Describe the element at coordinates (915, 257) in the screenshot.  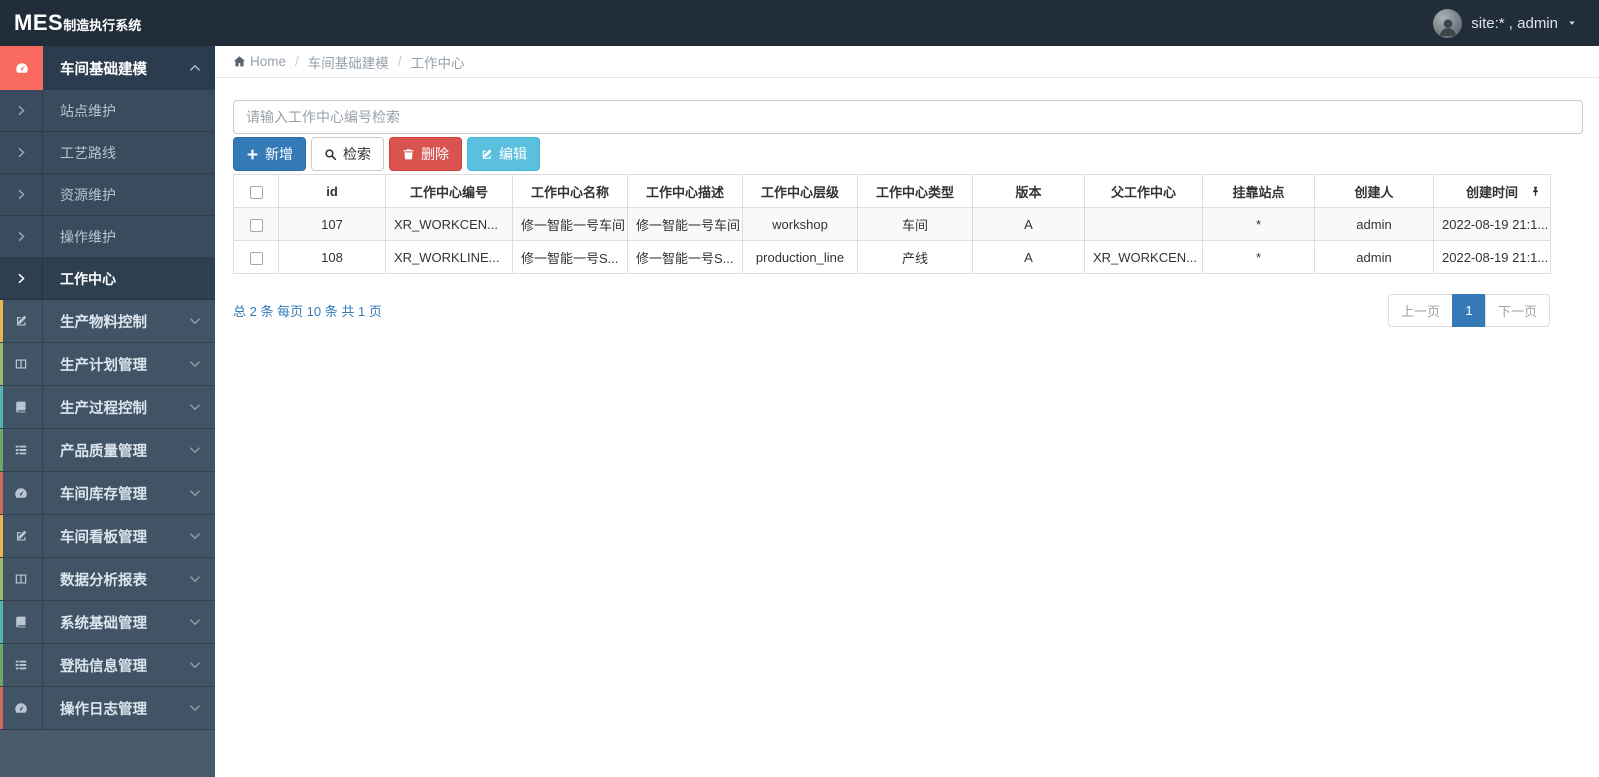
I see `cell-工作中心类型: 产线` at that location.